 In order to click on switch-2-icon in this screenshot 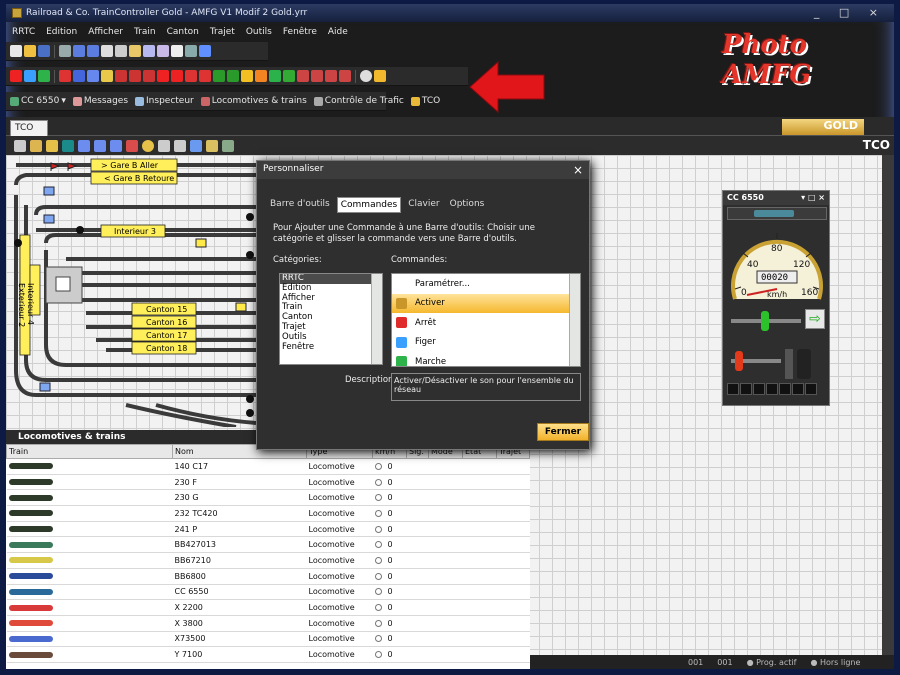, I will do `click(233, 76)`.